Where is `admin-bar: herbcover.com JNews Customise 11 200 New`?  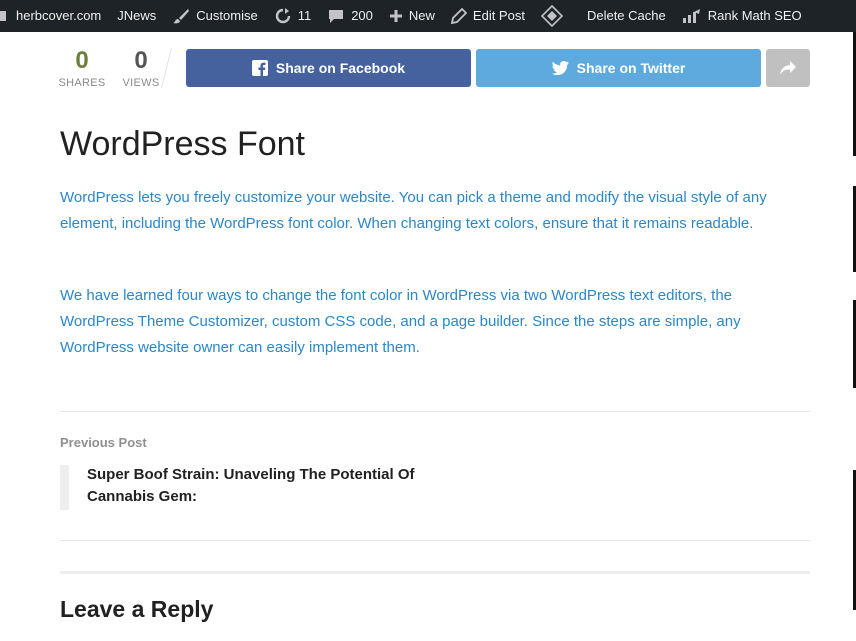 admin-bar: herbcover.com JNews Customise 11 200 New is located at coordinates (428, 16).